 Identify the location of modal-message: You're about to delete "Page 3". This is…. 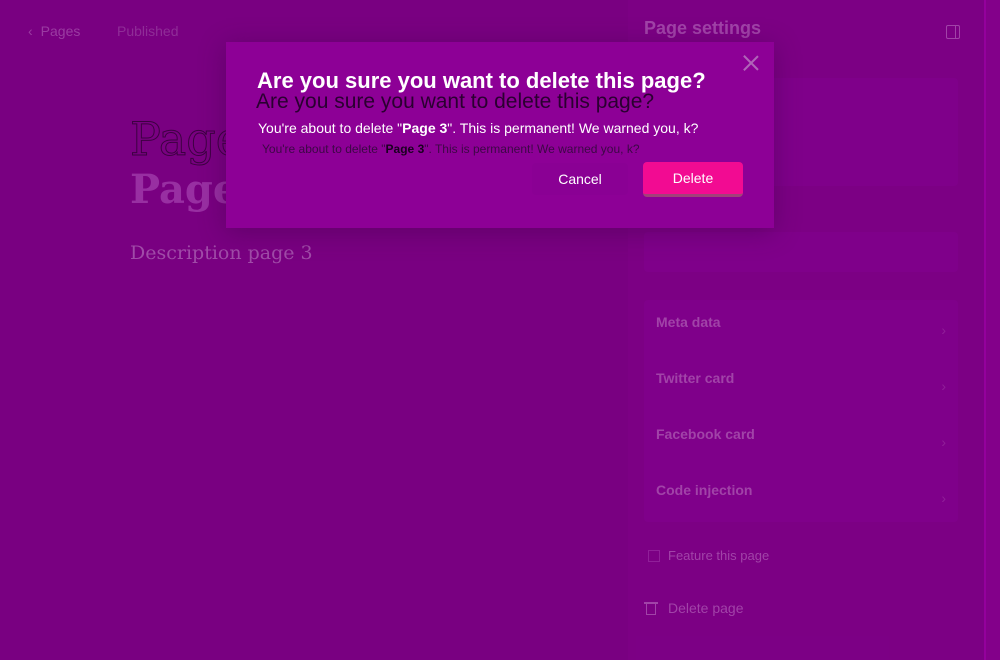
(478, 128).